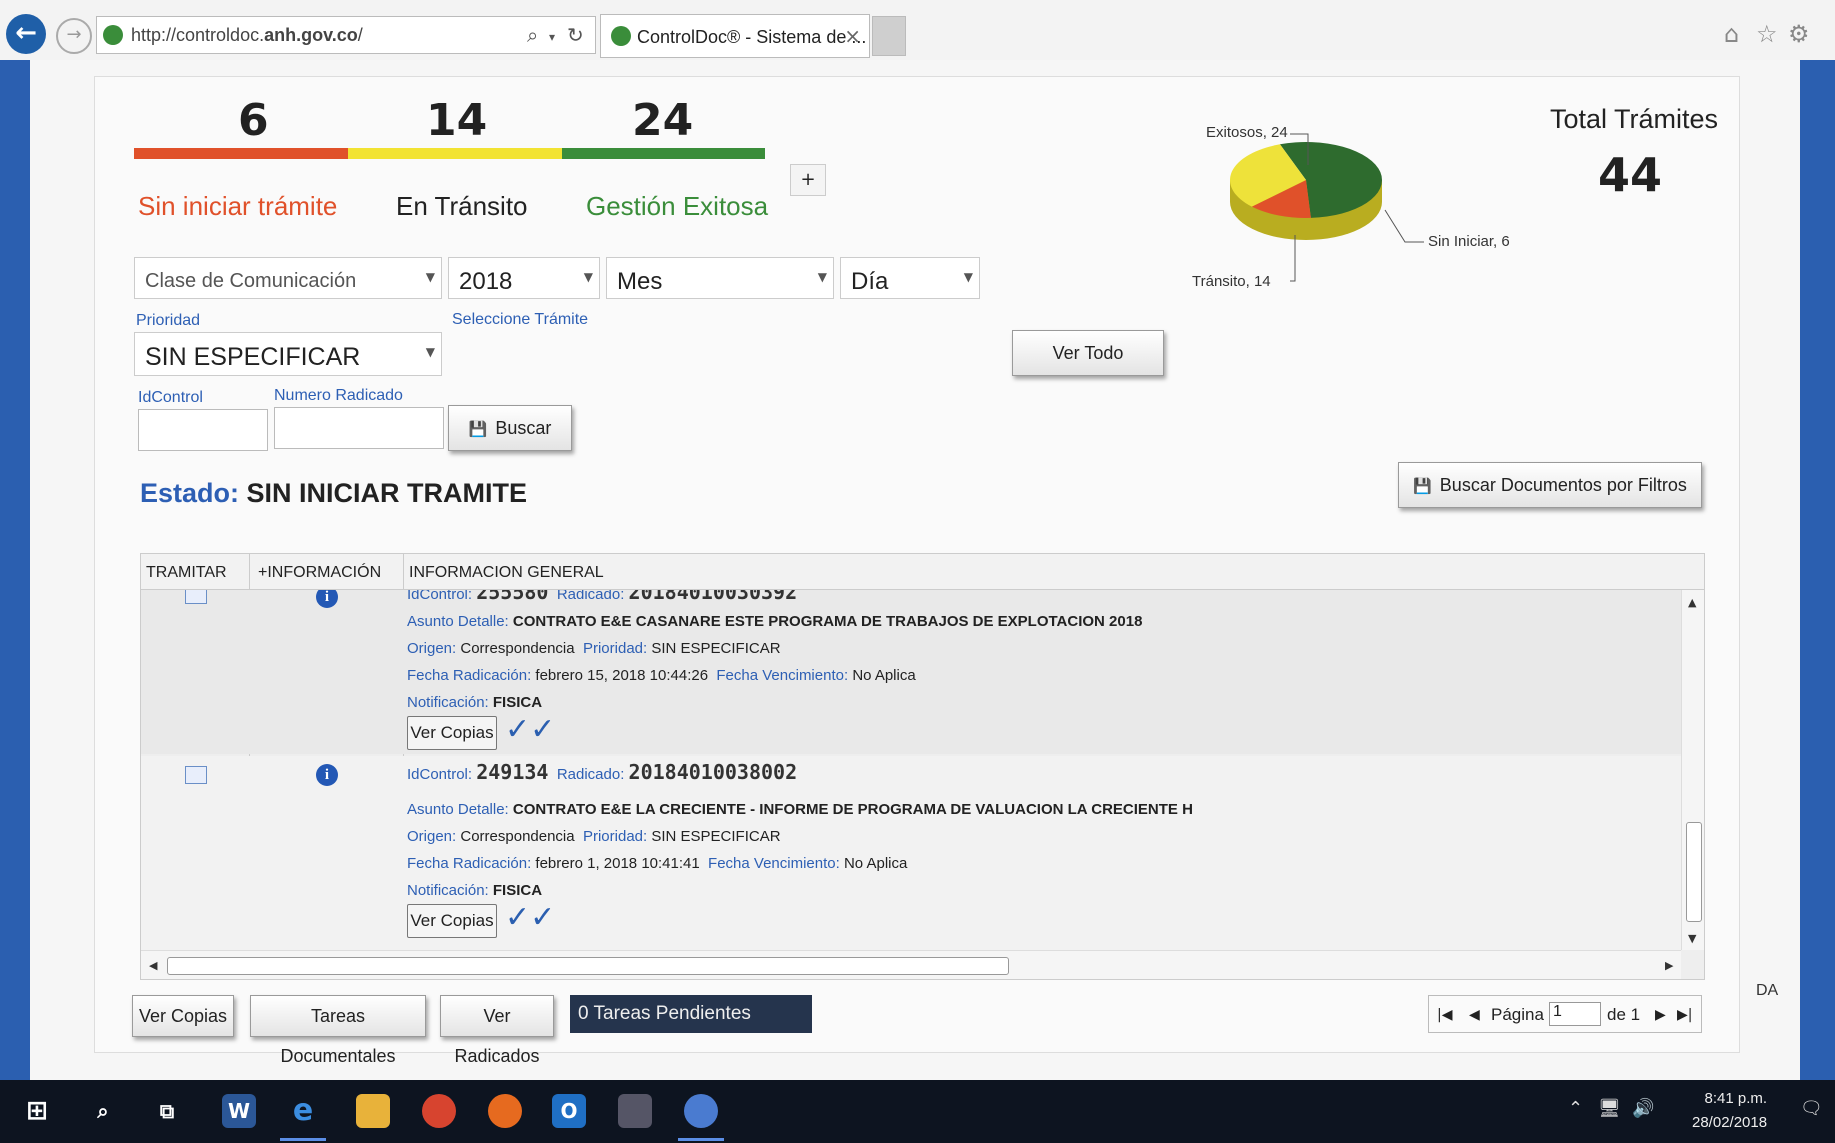 The height and width of the screenshot is (1143, 1835). I want to click on outlook-icon: O, so click(569, 1111).